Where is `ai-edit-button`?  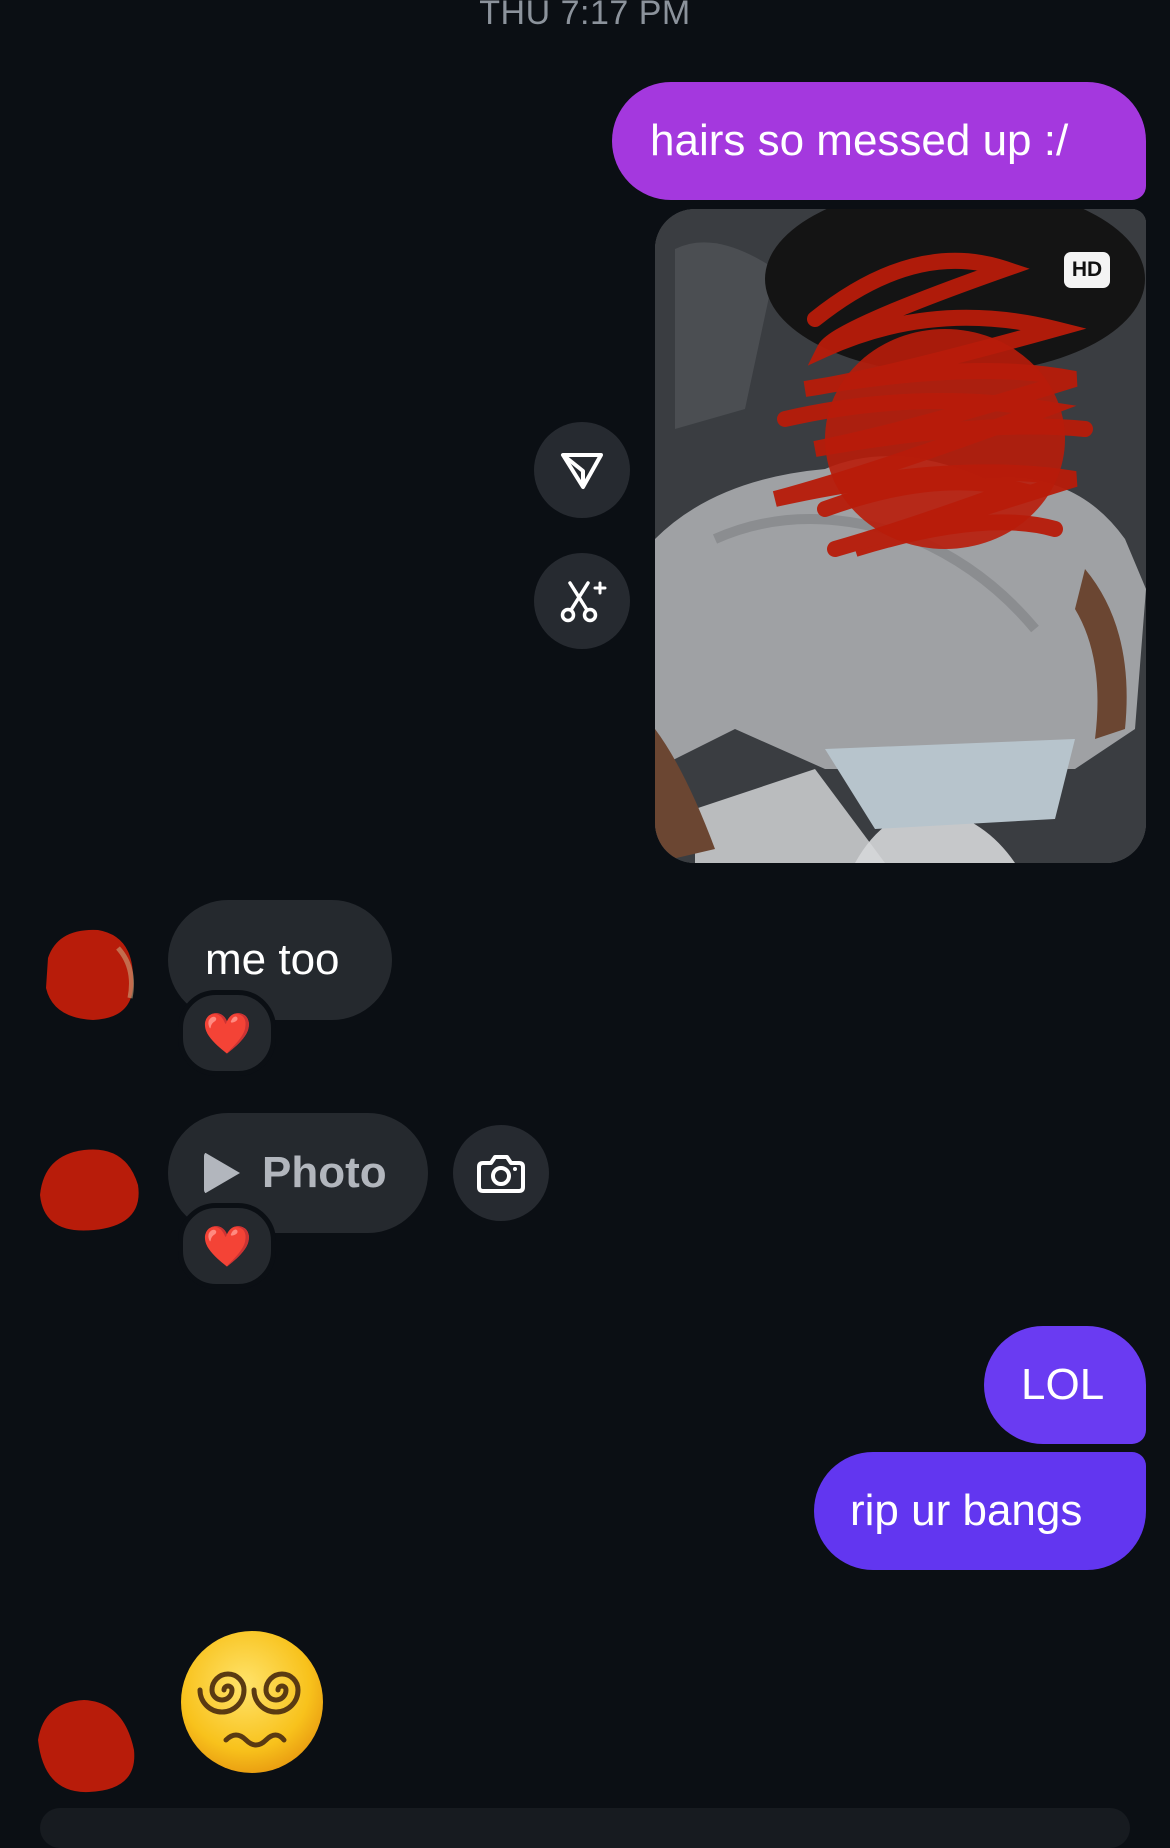
ai-edit-button is located at coordinates (582, 601).